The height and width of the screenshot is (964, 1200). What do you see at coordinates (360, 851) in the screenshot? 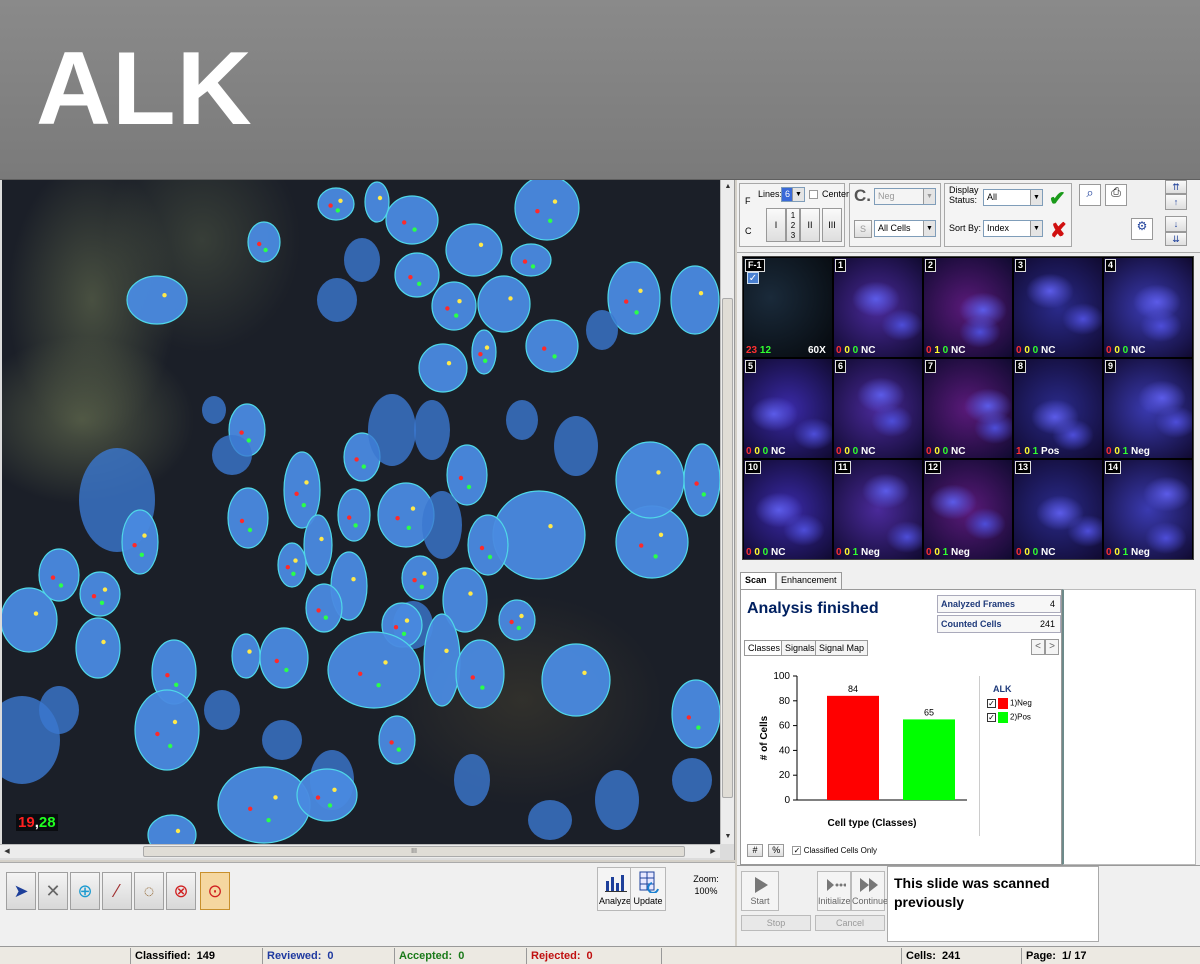
I see `horizontal-scrollbar: ◀ III ▶` at bounding box center [360, 851].